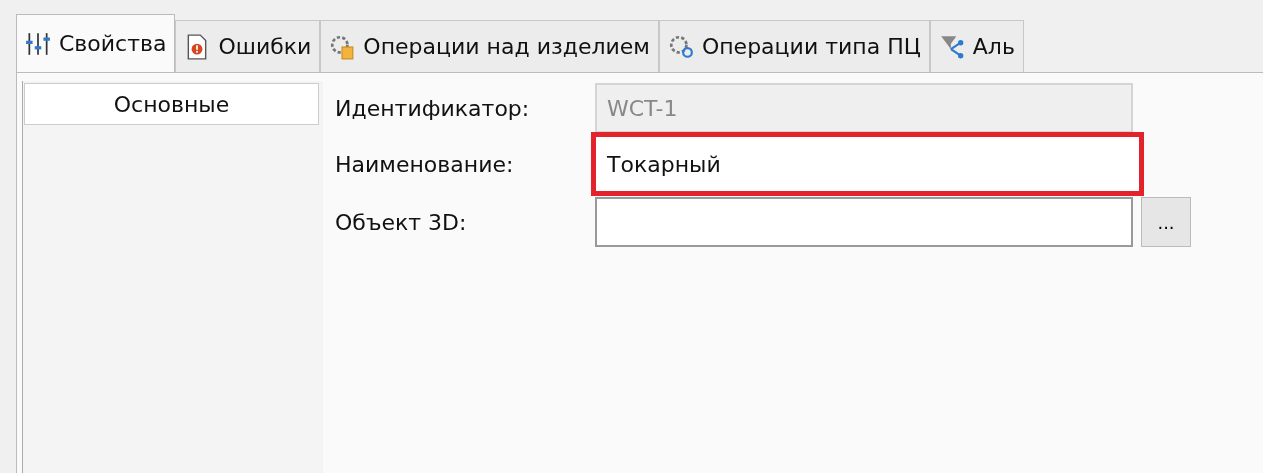  What do you see at coordinates (794, 46) in the screenshot?
I see `tab: Операции типа ПЦ` at bounding box center [794, 46].